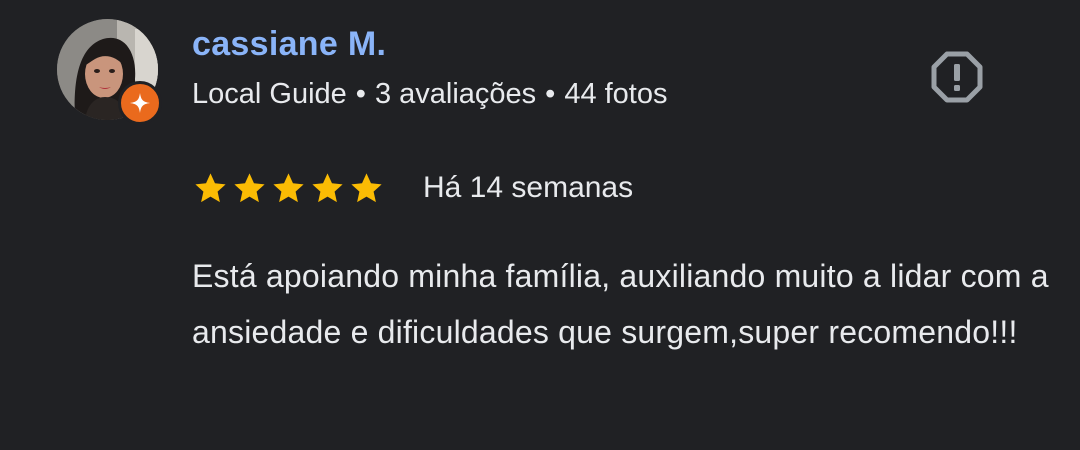 The image size is (1080, 450). I want to click on photo-count: 44 fotos, so click(616, 94).